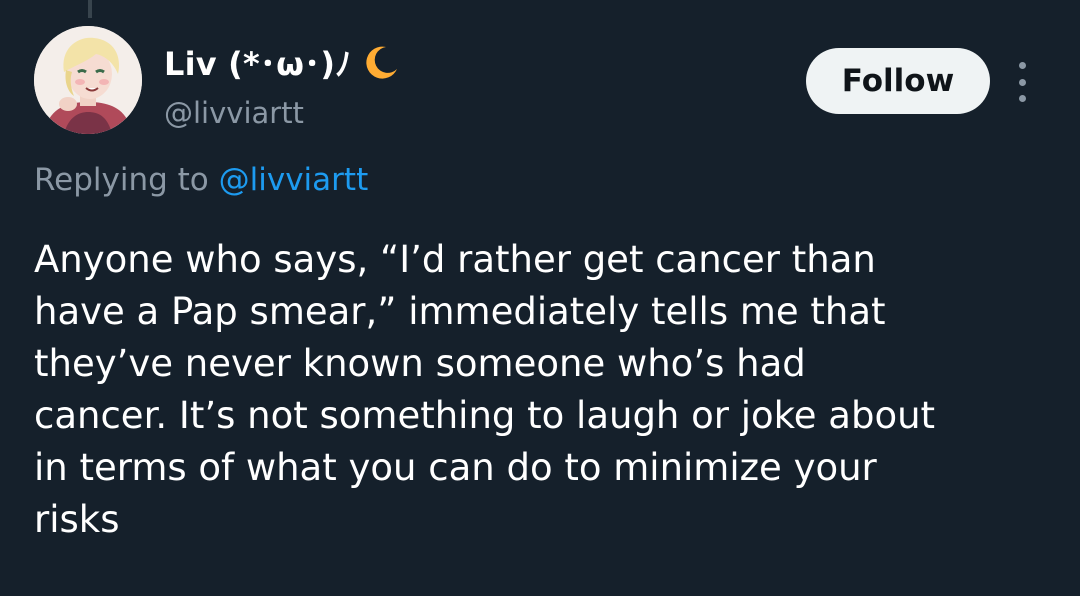  I want to click on tweet-text-line: they’ve never known someone who’s had, so click(420, 363).